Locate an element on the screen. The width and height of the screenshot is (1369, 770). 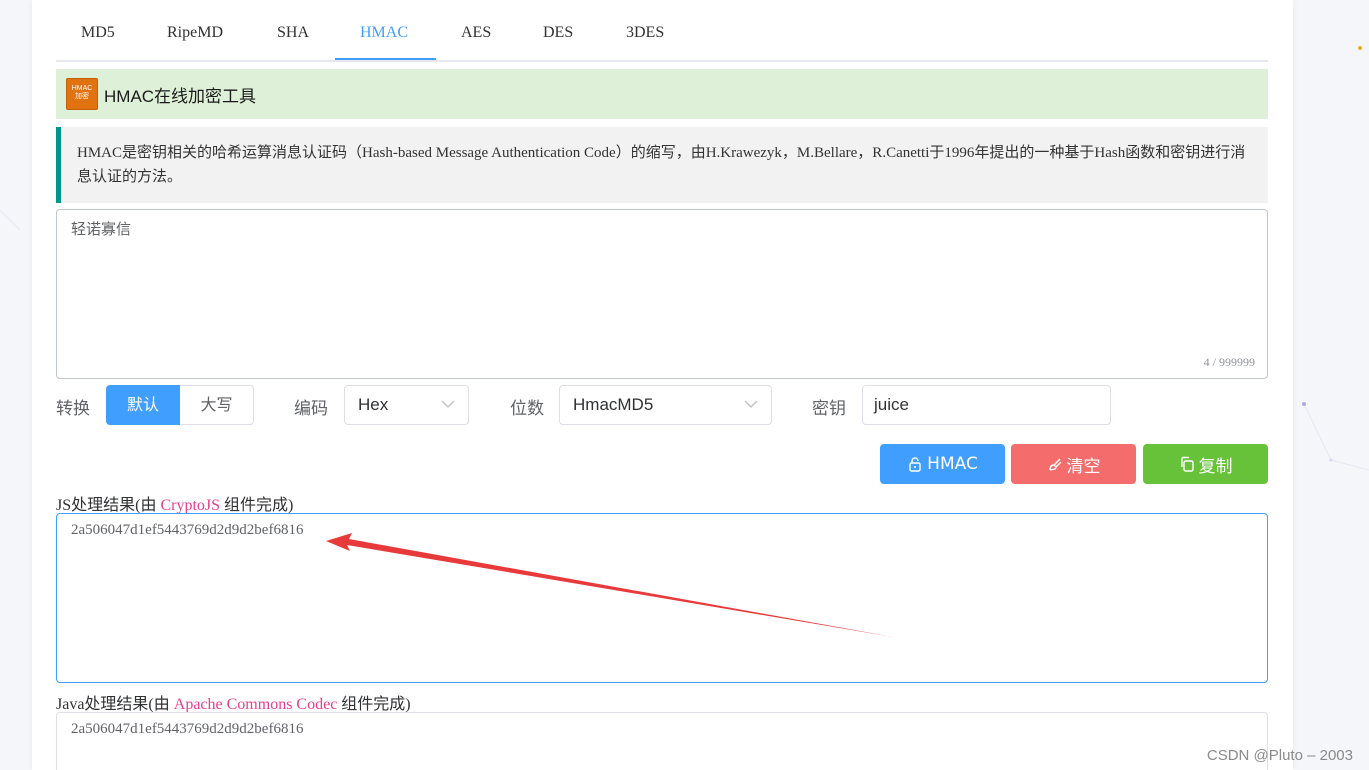
clear-button: 清空 is located at coordinates (1073, 464).